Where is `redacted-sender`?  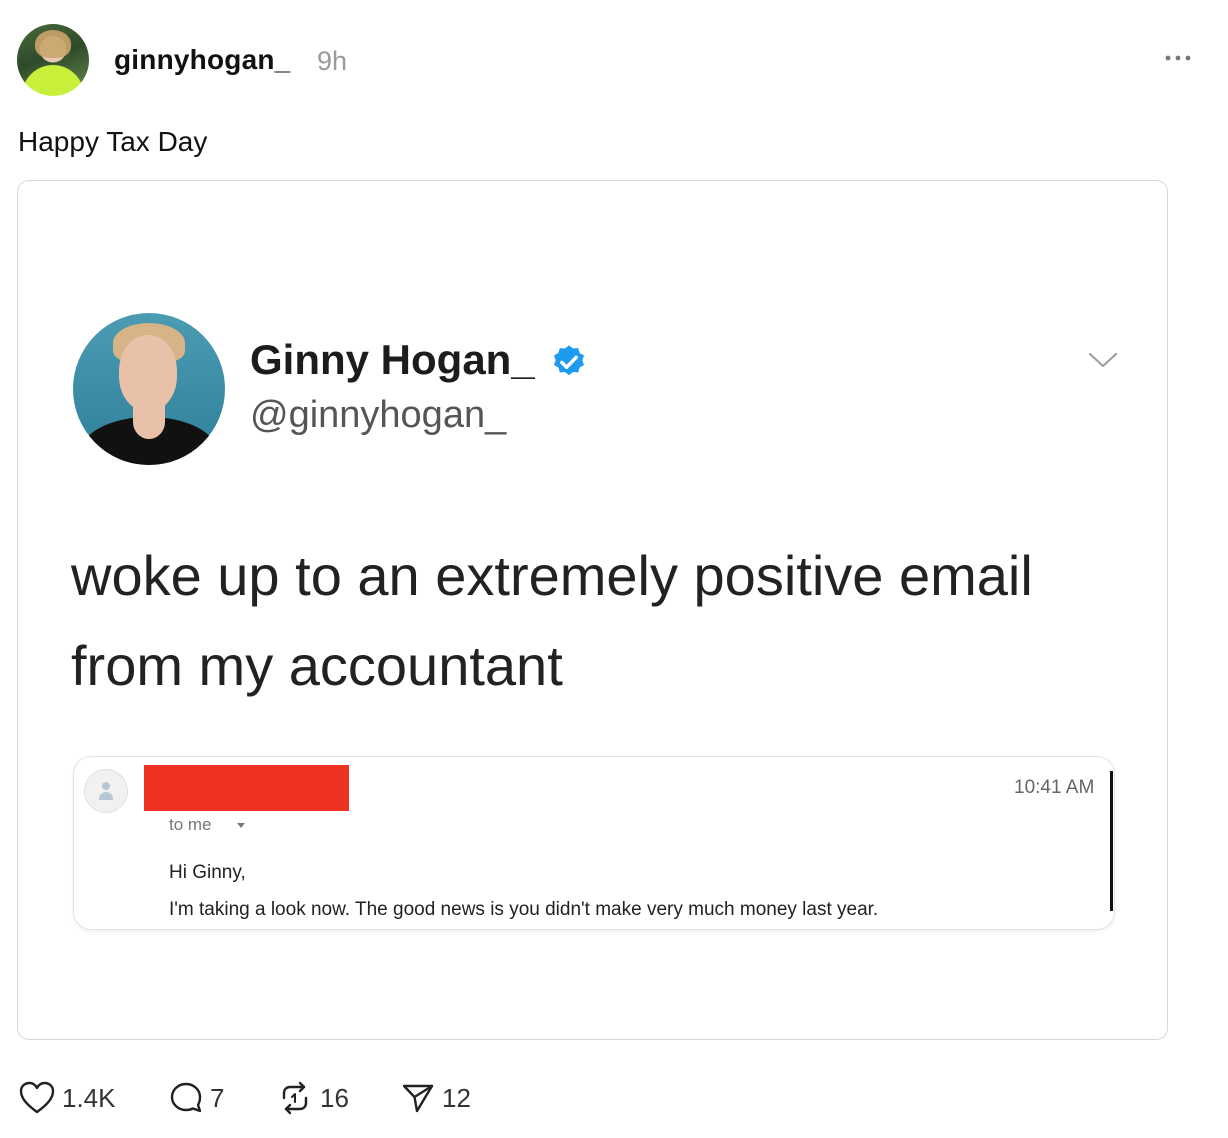
redacted-sender is located at coordinates (246, 788).